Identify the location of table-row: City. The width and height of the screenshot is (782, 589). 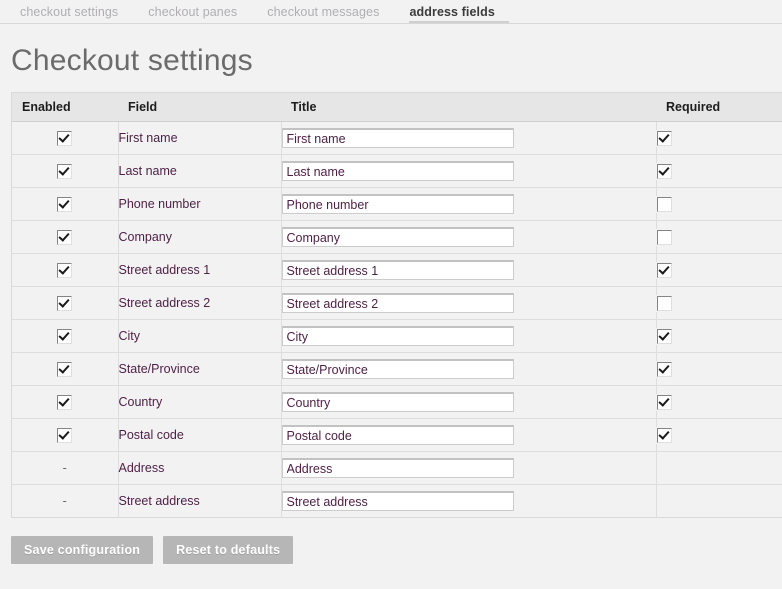
(396, 336).